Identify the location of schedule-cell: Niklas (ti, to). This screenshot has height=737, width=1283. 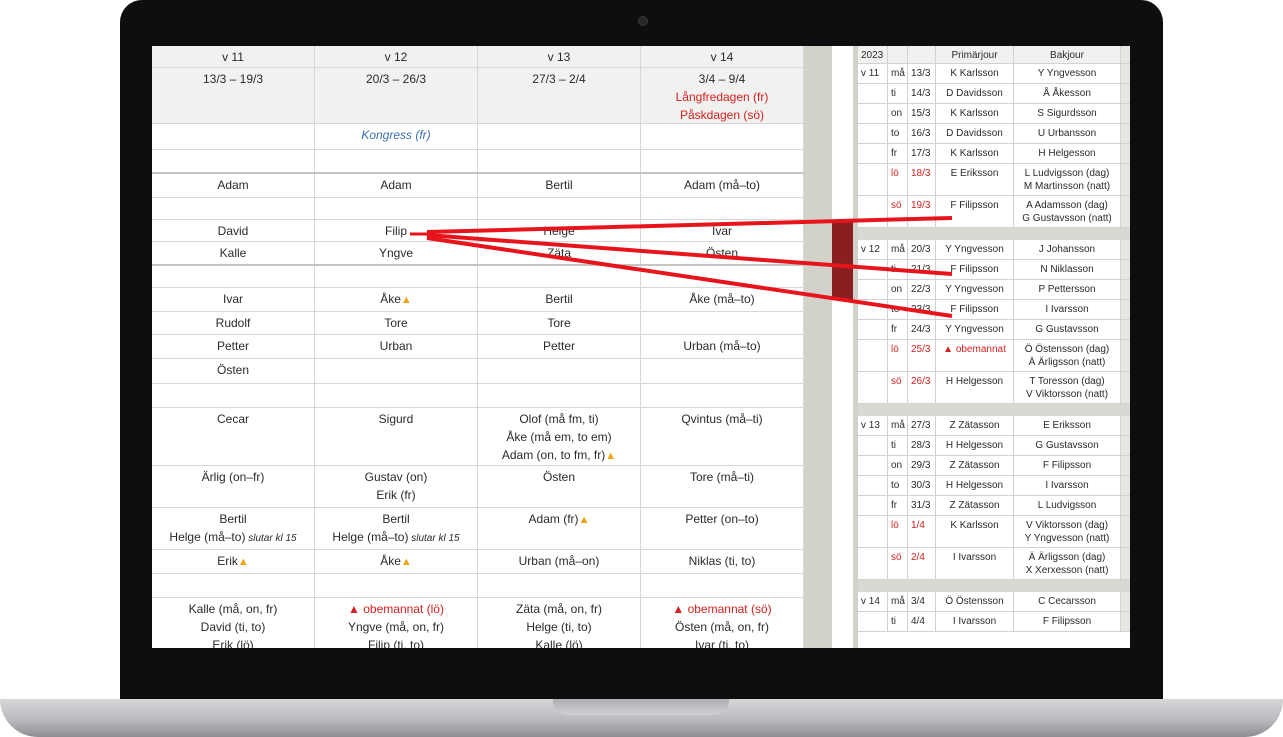
(722, 561).